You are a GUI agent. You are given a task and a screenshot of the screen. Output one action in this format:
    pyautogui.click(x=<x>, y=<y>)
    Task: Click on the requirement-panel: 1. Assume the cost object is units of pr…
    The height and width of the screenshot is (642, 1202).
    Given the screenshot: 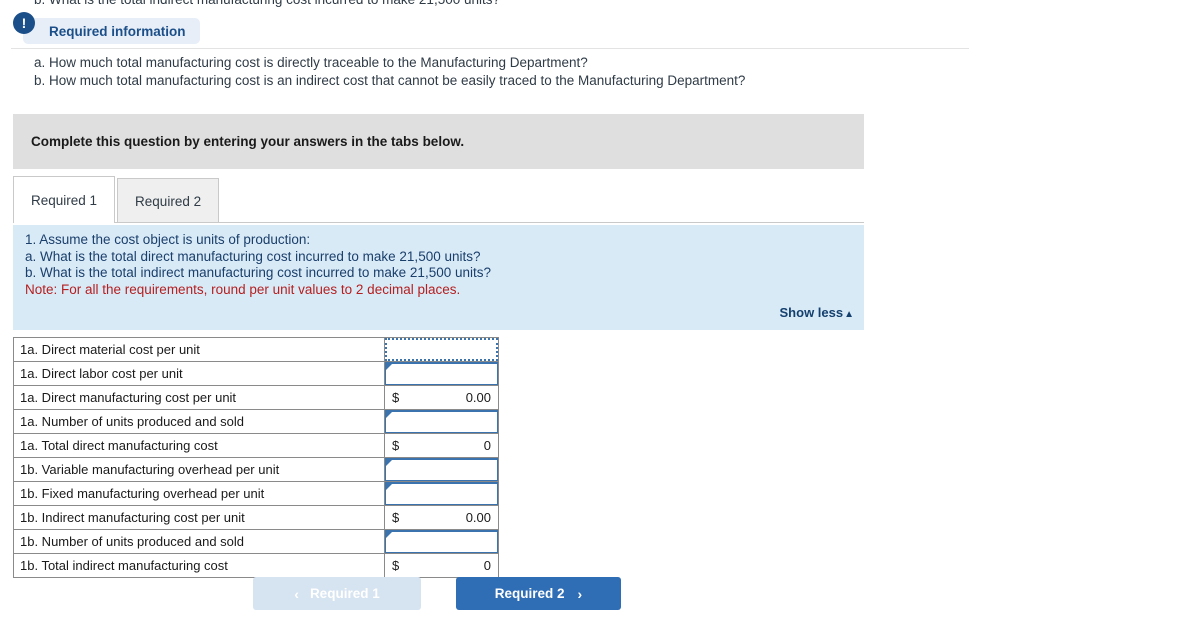 What is the action you would take?
    pyautogui.click(x=438, y=277)
    